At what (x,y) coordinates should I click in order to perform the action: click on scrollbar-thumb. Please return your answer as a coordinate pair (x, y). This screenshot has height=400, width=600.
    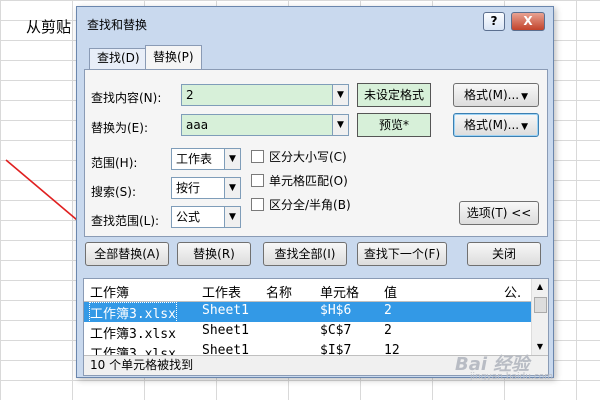
    Looking at the image, I should click on (540, 305).